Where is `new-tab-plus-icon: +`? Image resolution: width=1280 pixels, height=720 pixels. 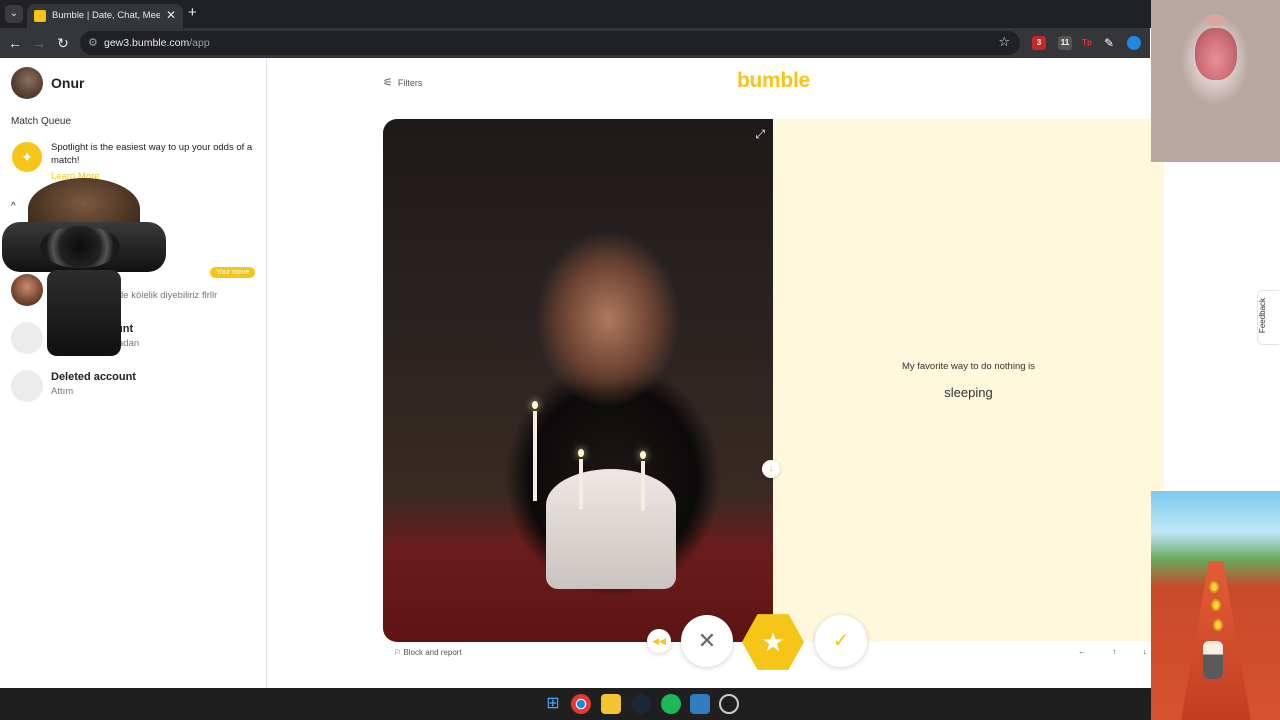
new-tab-plus-icon: + is located at coordinates (192, 13).